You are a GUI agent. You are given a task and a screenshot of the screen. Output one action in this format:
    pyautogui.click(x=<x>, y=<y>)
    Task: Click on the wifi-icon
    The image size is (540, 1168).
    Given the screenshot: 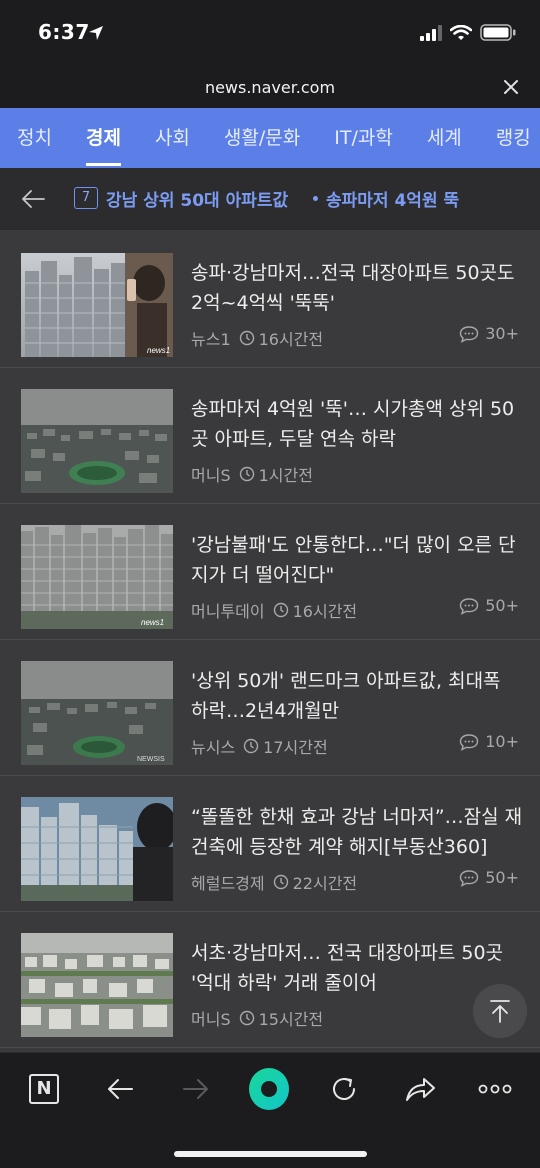 What is the action you would take?
    pyautogui.click(x=461, y=32)
    